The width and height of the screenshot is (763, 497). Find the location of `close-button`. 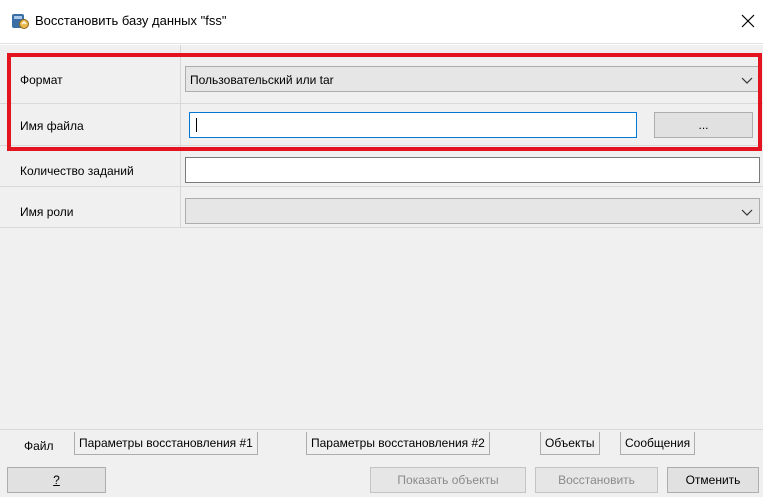

close-button is located at coordinates (748, 21).